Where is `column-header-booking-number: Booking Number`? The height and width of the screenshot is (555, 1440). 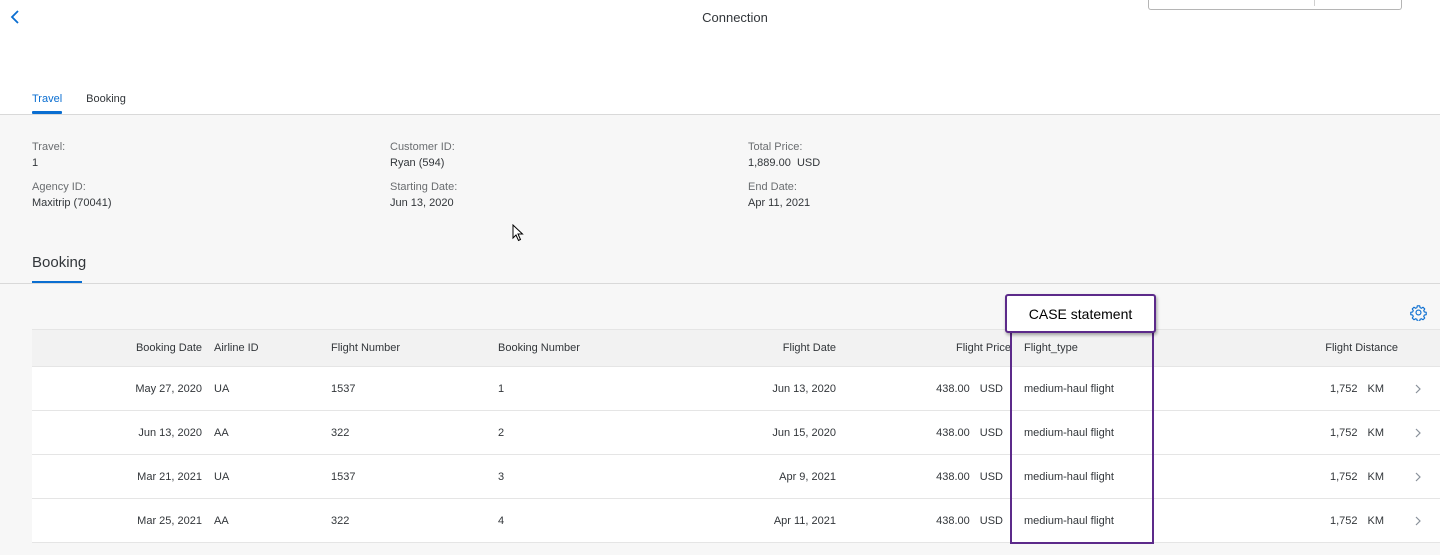 column-header-booking-number: Booking Number is located at coordinates (539, 348).